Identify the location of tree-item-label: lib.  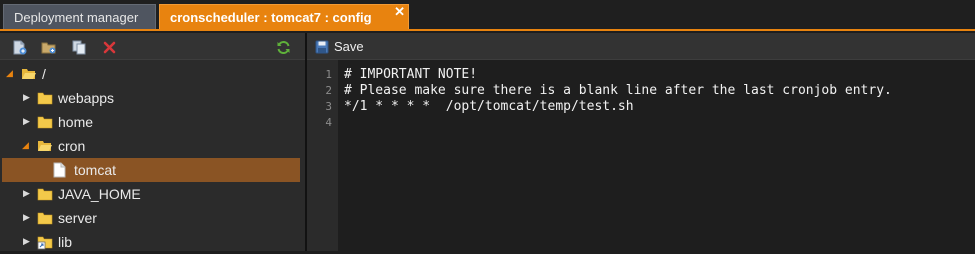
(65, 242).